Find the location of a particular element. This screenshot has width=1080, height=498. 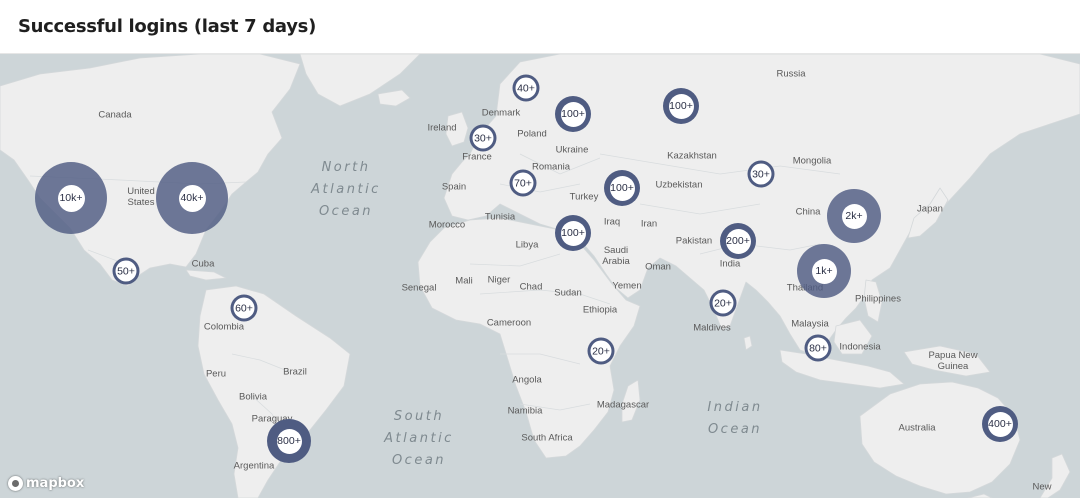

country-label-yemen: Yemen is located at coordinates (627, 286).